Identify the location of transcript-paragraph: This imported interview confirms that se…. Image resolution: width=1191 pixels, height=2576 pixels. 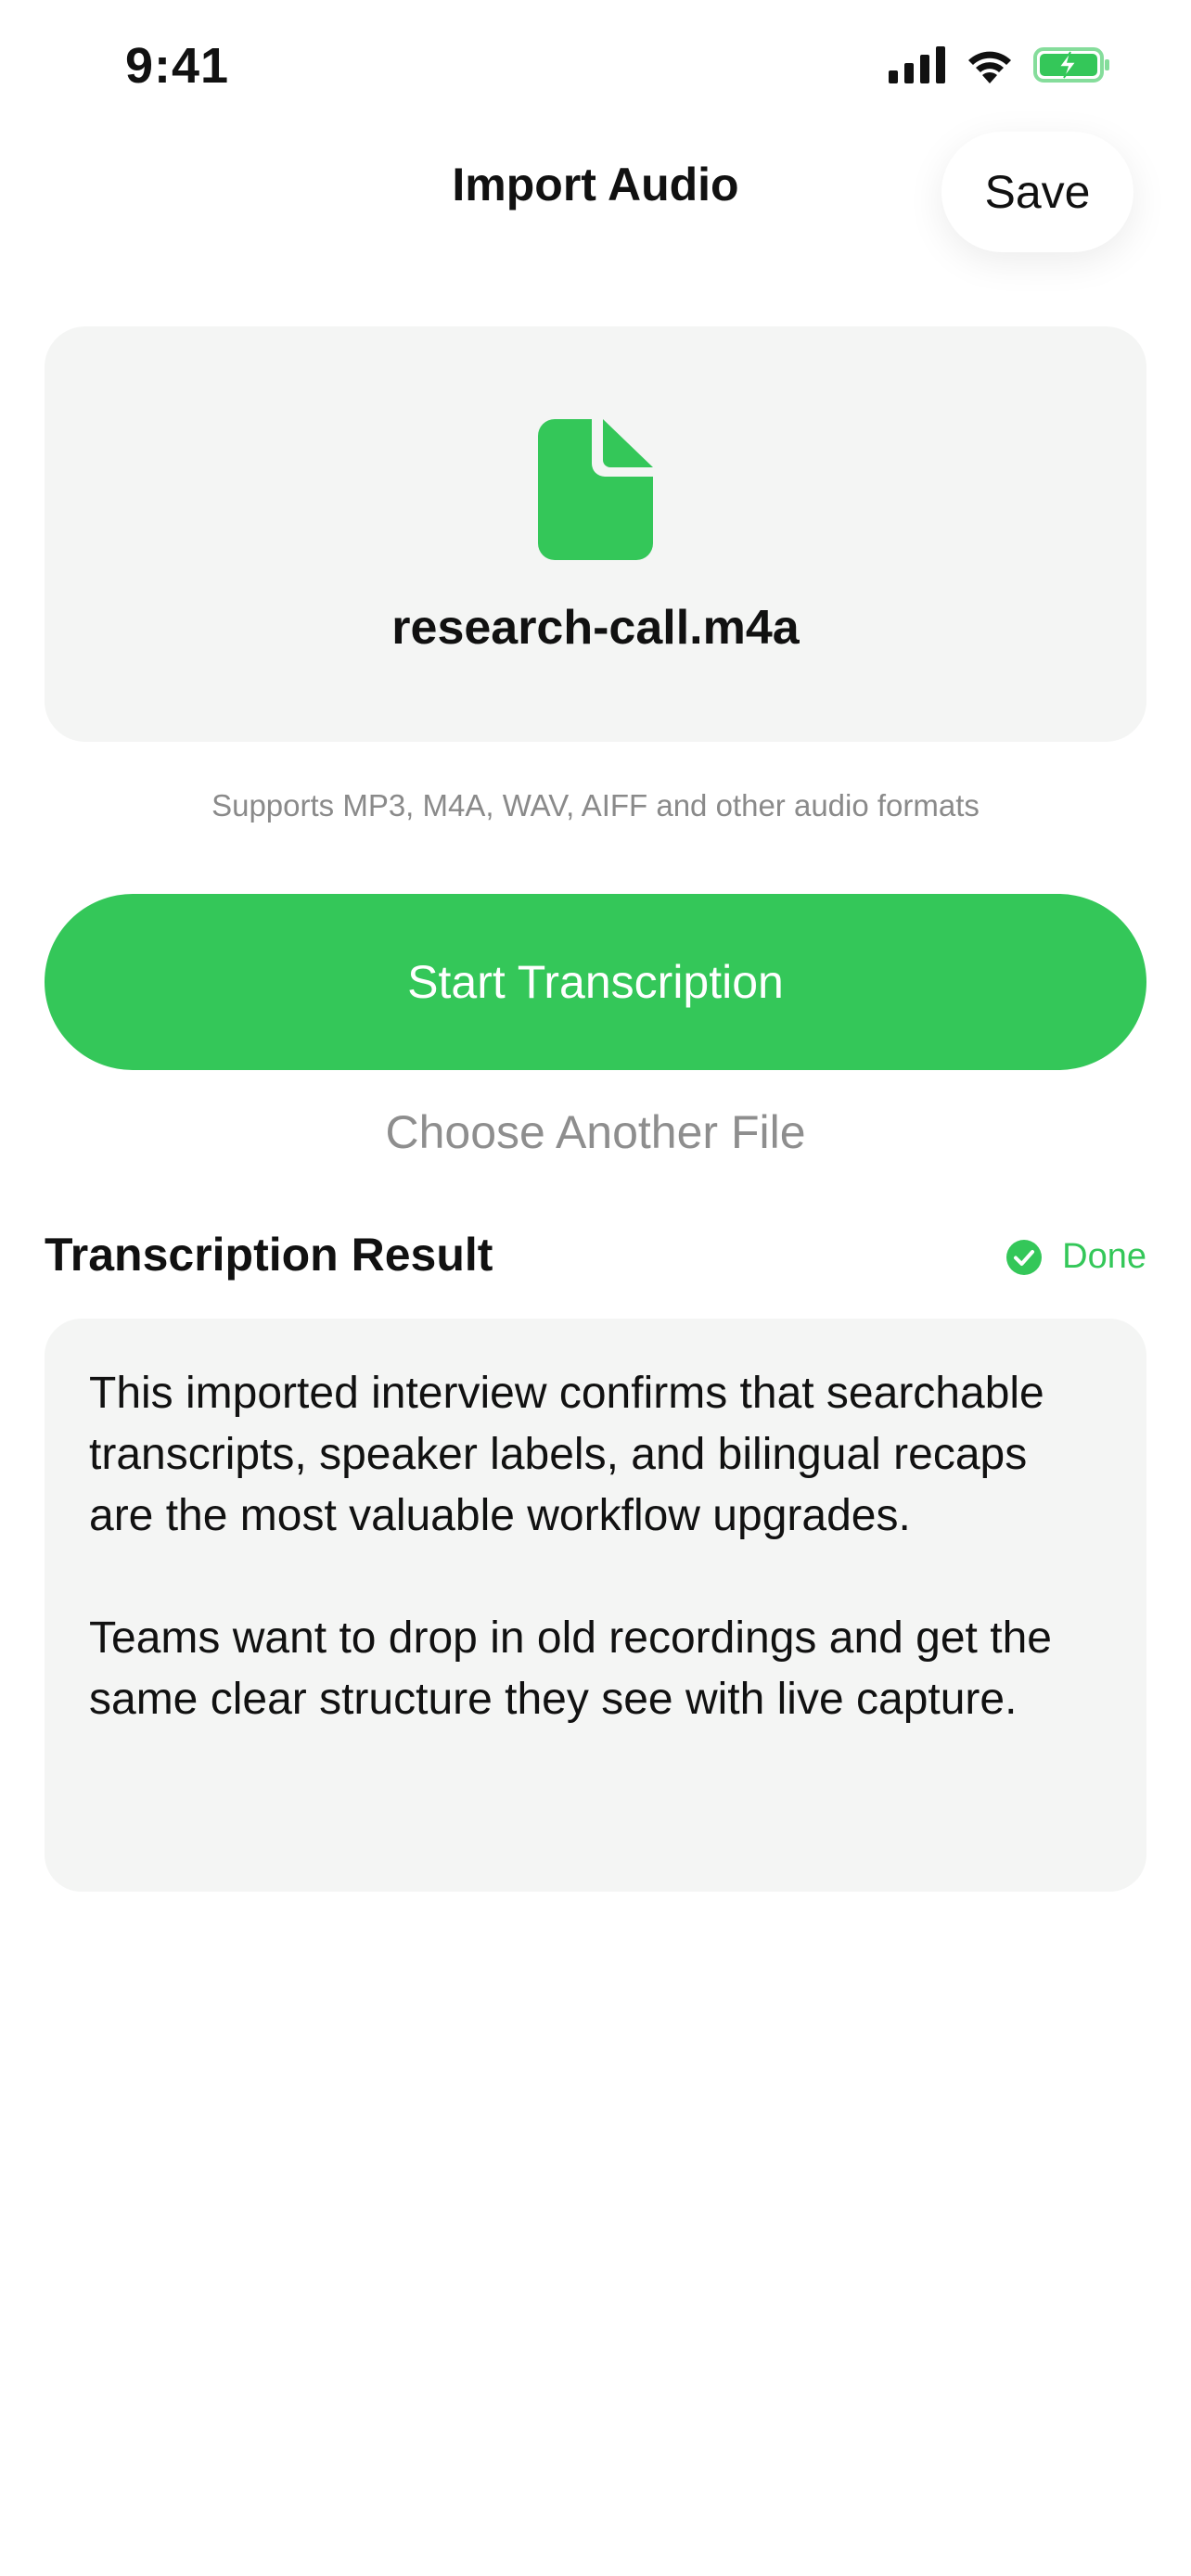
(566, 1454).